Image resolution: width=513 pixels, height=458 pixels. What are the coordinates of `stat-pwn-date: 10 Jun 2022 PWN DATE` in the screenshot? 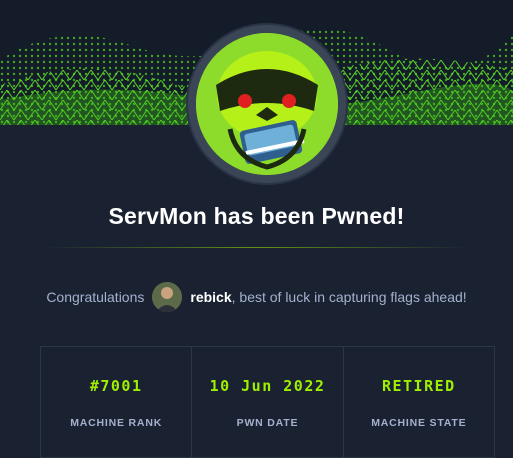 It's located at (268, 402).